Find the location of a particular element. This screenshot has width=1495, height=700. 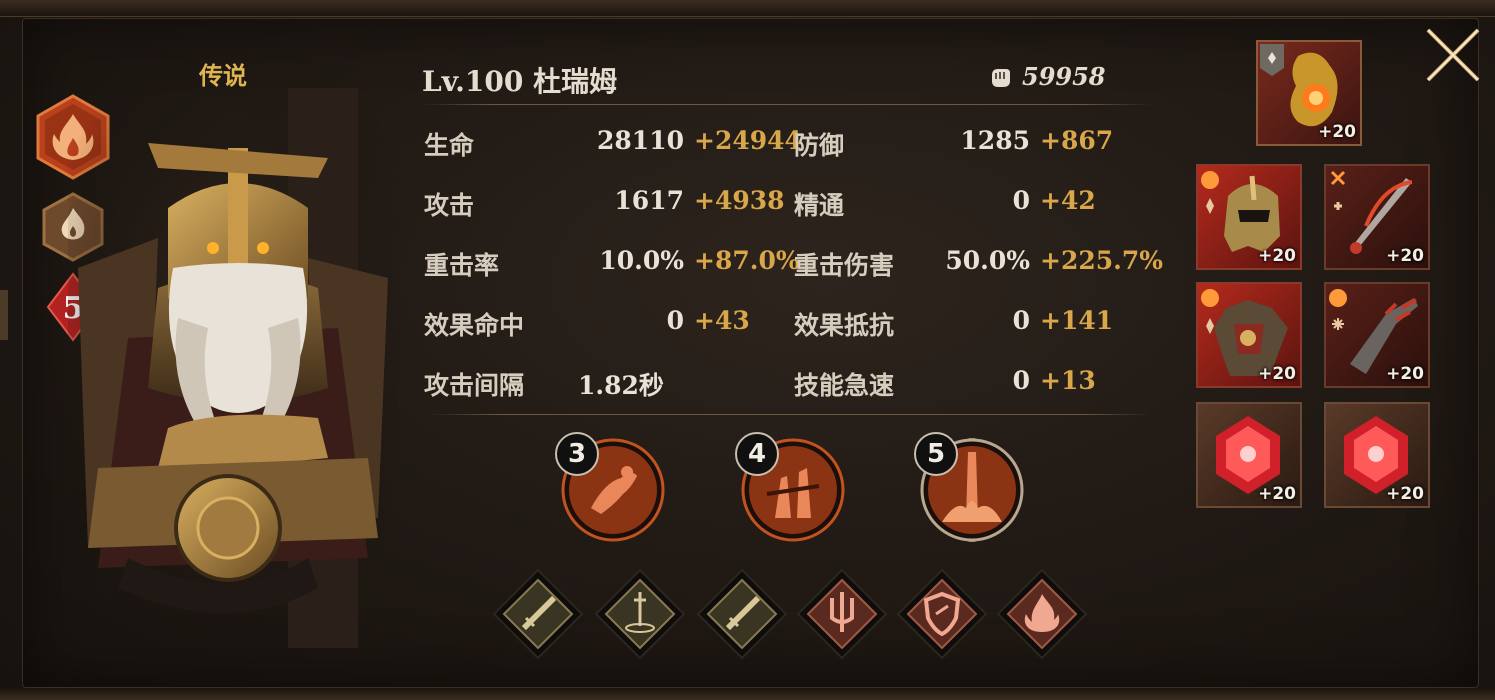

header-divider is located at coordinates (787, 104).